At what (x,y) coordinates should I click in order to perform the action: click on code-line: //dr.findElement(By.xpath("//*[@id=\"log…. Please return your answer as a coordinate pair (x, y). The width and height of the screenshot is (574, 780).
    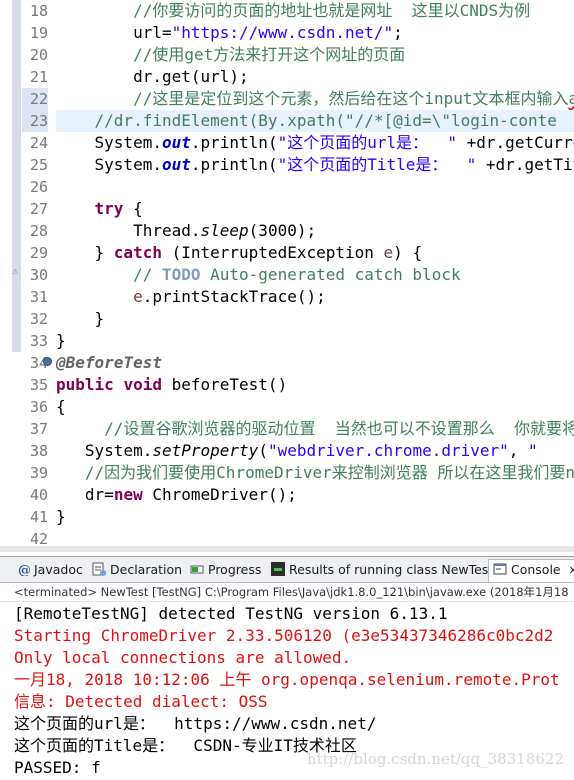
    Looking at the image, I should click on (315, 121).